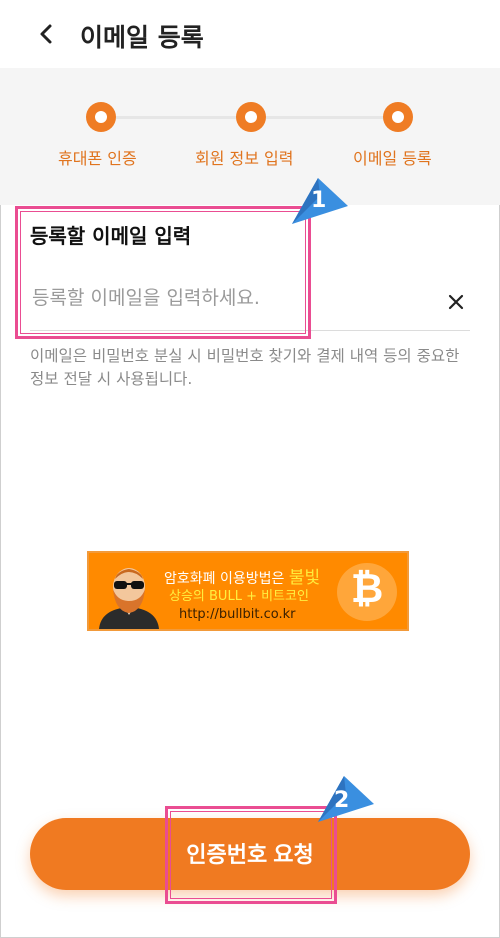 The width and height of the screenshot is (500, 938). What do you see at coordinates (392, 158) in the screenshot?
I see `step-label-email-register: 이메일 등록` at bounding box center [392, 158].